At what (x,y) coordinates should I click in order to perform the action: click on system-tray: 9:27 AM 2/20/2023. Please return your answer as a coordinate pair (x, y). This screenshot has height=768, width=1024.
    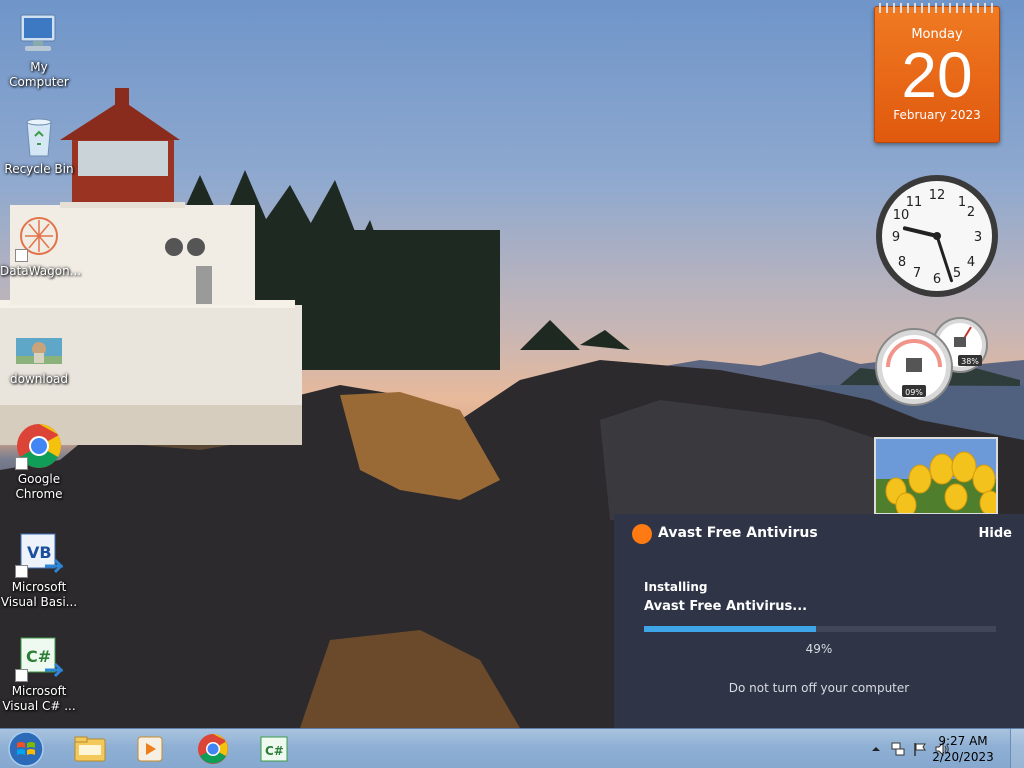
    Looking at the image, I should click on (924, 748).